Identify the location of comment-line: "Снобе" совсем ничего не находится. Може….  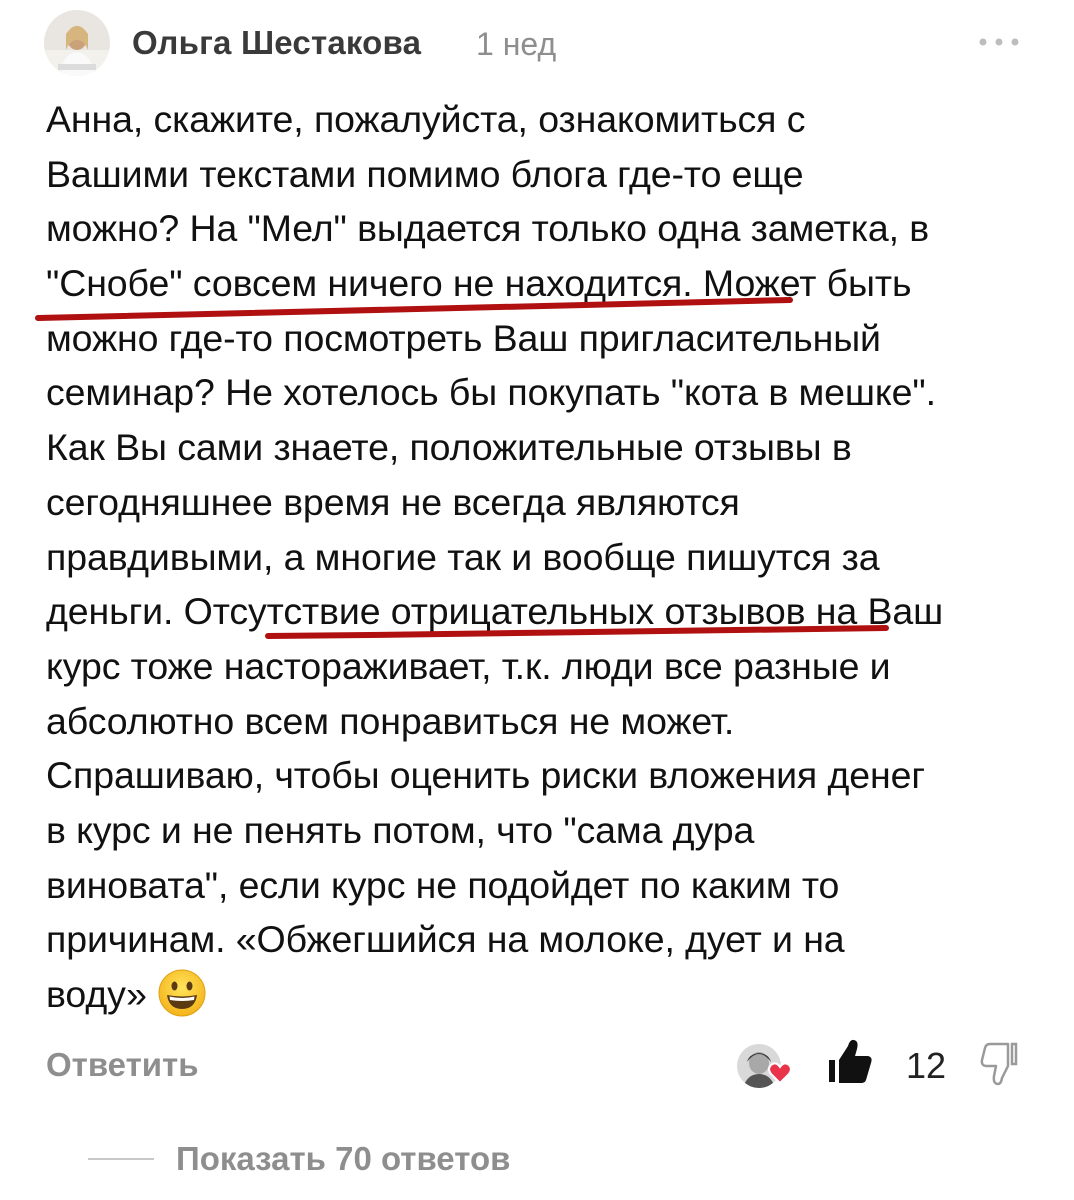
(479, 283).